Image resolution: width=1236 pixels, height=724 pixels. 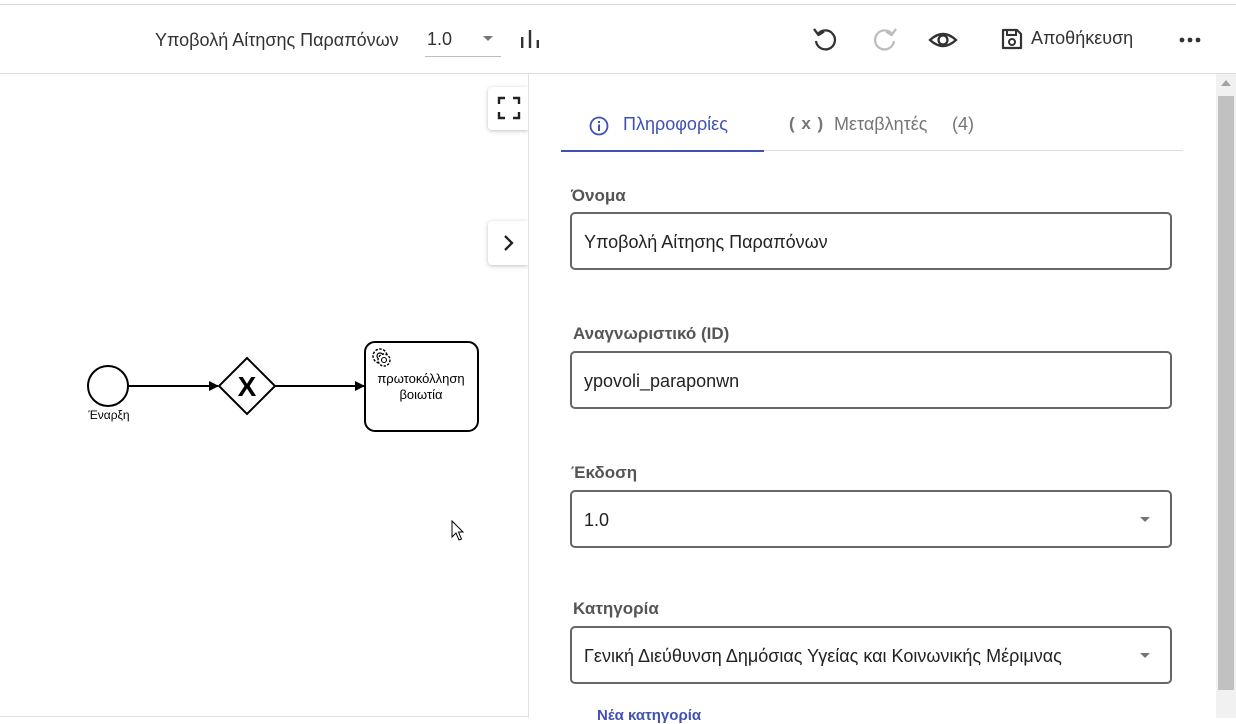 I want to click on eye-icon, so click(x=943, y=40).